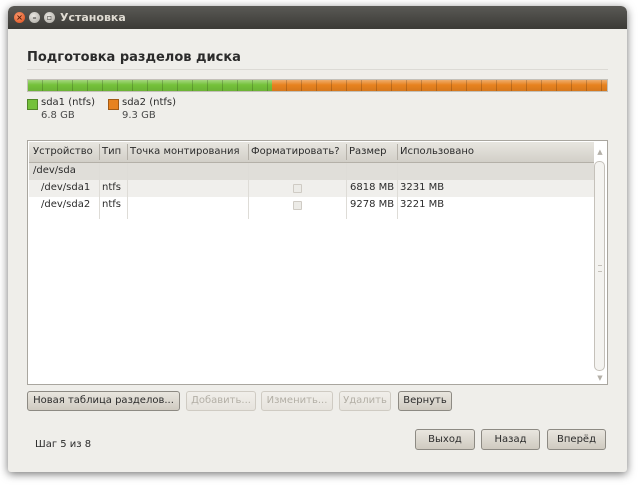 The height and width of the screenshot is (486, 640). What do you see at coordinates (297, 188) in the screenshot?
I see `format-checkbox-sda1` at bounding box center [297, 188].